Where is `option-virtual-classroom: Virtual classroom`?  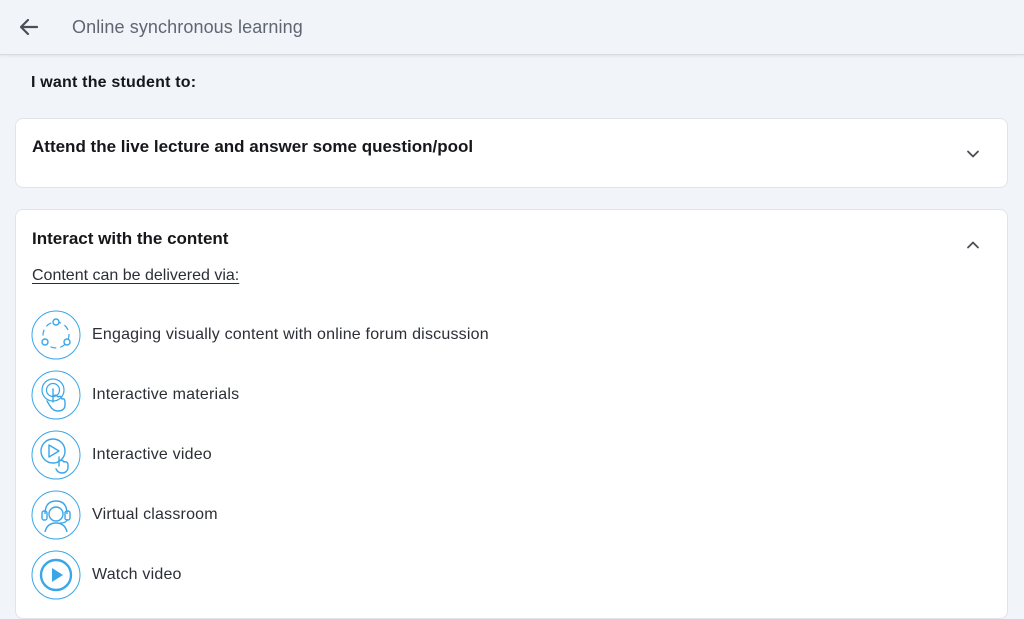 option-virtual-classroom: Virtual classroom is located at coordinates (260, 515).